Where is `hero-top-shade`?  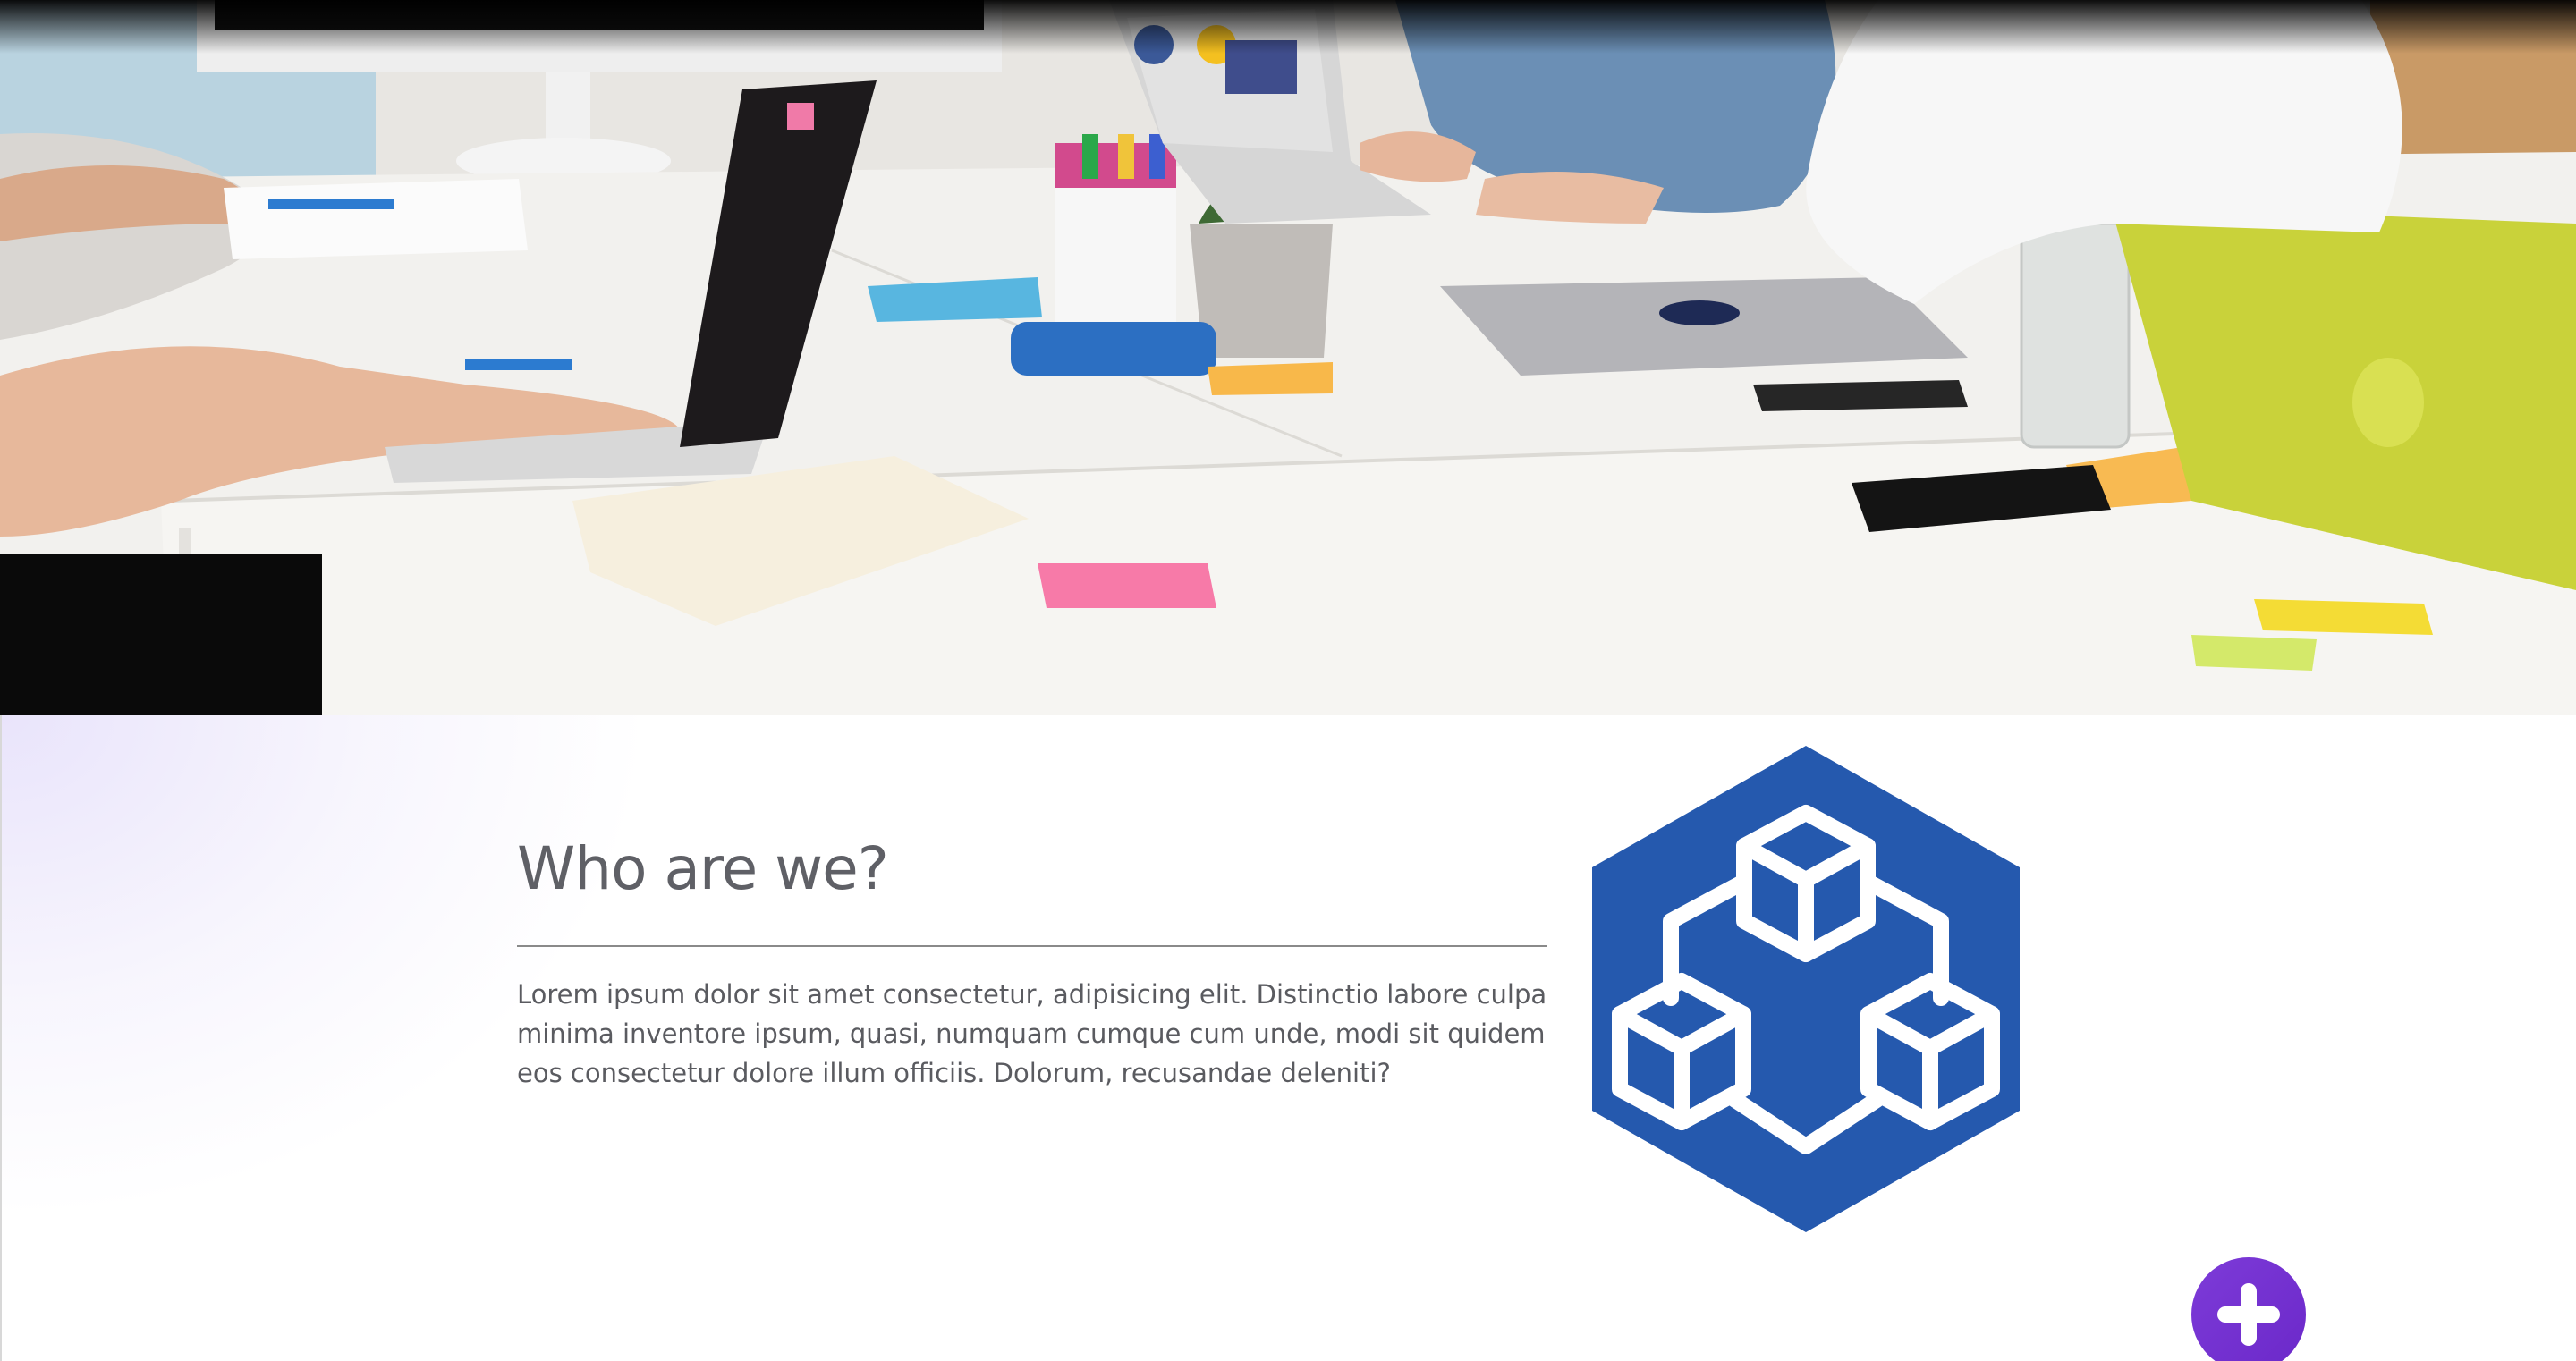
hero-top-shade is located at coordinates (1288, 27).